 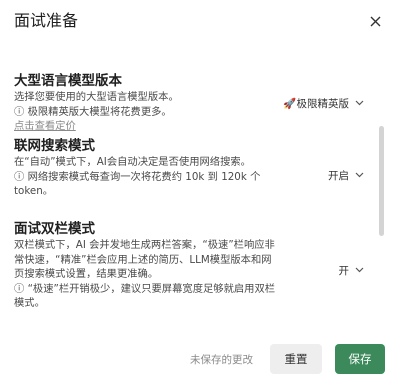 What do you see at coordinates (54, 146) in the screenshot?
I see `web-search-title: 联网搜索模式` at bounding box center [54, 146].